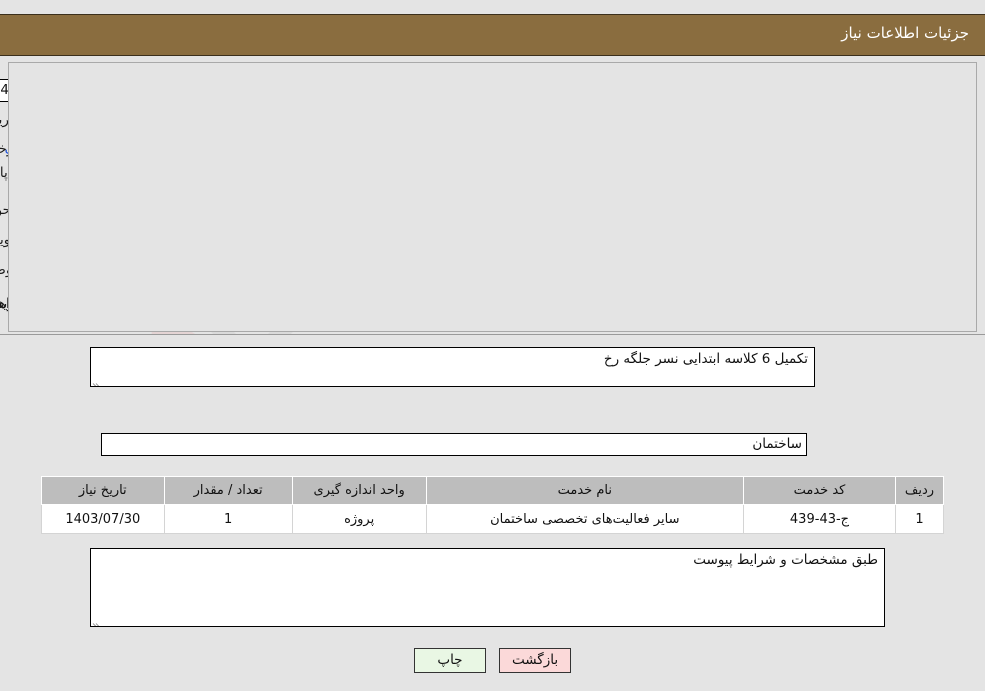 Image resolution: width=985 pixels, height=691 pixels. Describe the element at coordinates (492, 35) in the screenshot. I see `window-title-bar: جزئیات اطلاعات نیاز` at that location.